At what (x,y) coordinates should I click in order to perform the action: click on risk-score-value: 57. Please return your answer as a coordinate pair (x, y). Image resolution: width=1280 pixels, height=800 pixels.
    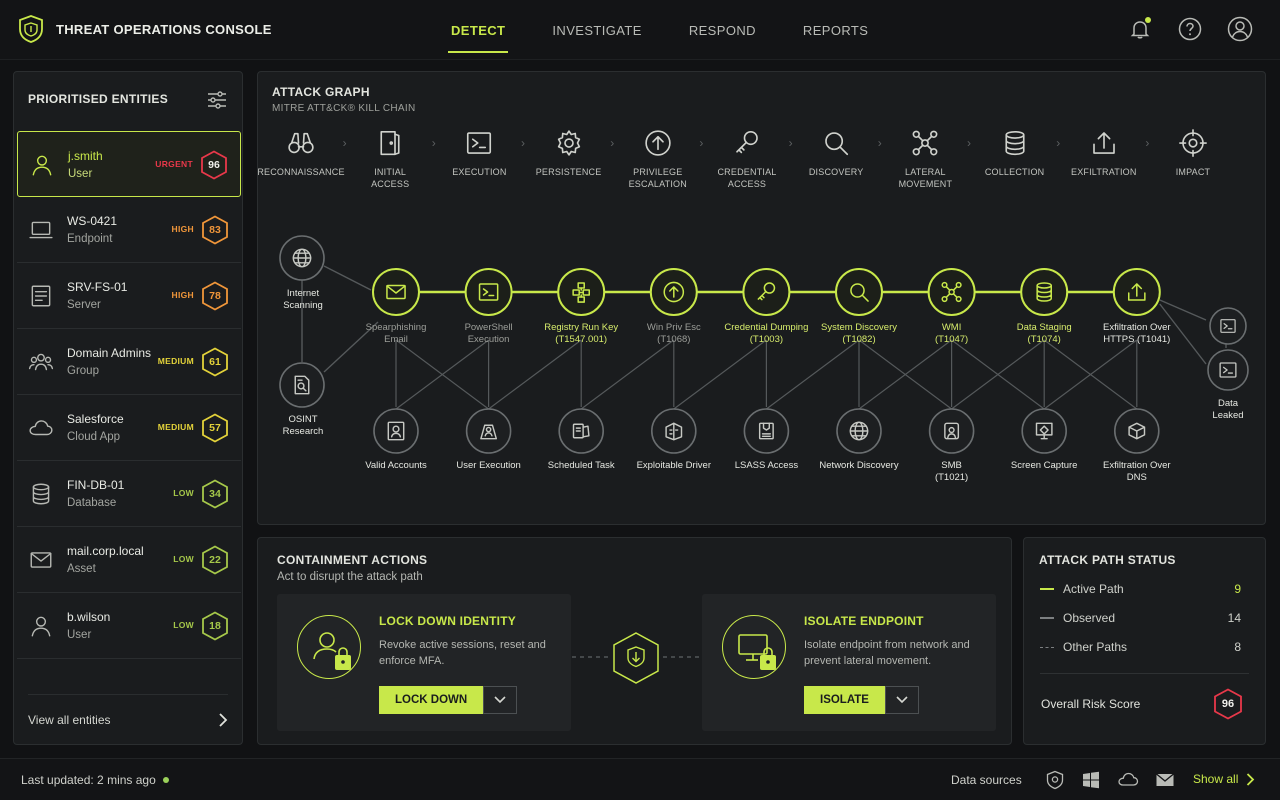
    Looking at the image, I should click on (215, 428).